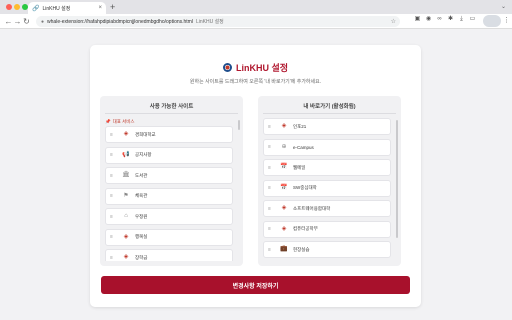 The image size is (512, 320). I want to click on extension-icon: ◉, so click(428, 19).